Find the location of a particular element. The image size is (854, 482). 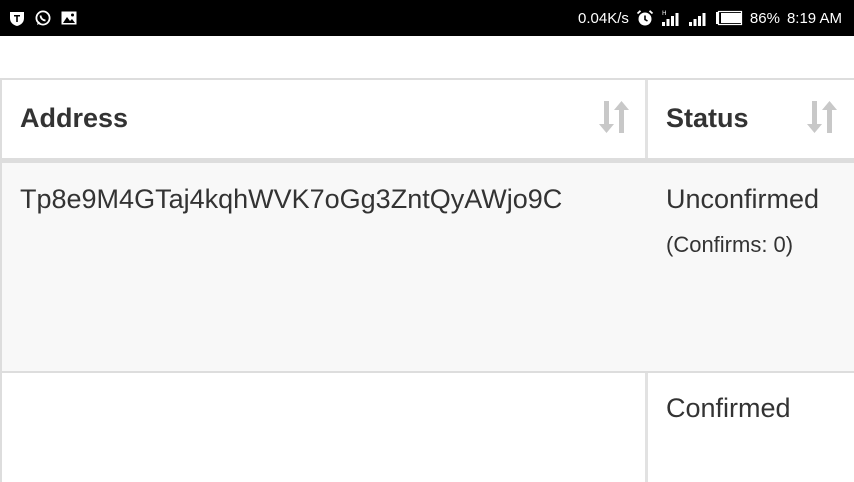

alarm-icon is located at coordinates (645, 18).